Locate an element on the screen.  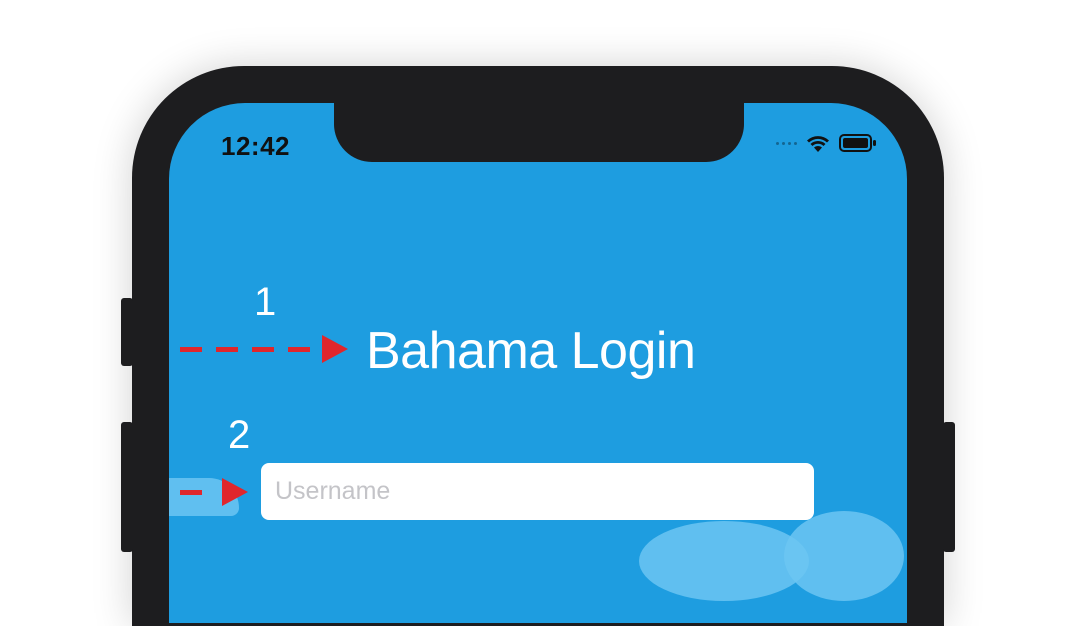
cloud-decoration is located at coordinates (844, 556).